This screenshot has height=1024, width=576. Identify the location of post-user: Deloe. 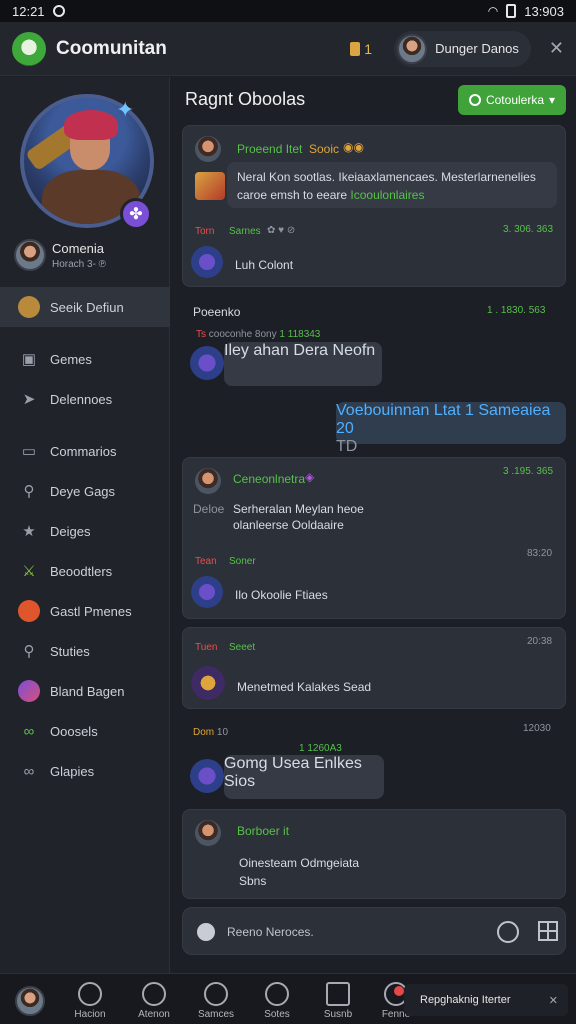
(209, 509).